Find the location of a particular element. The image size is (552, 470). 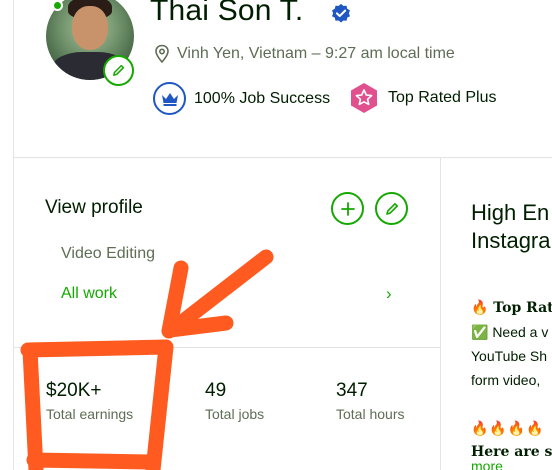

stat-total-earnings: $20K+ Total earnings is located at coordinates (89, 401).